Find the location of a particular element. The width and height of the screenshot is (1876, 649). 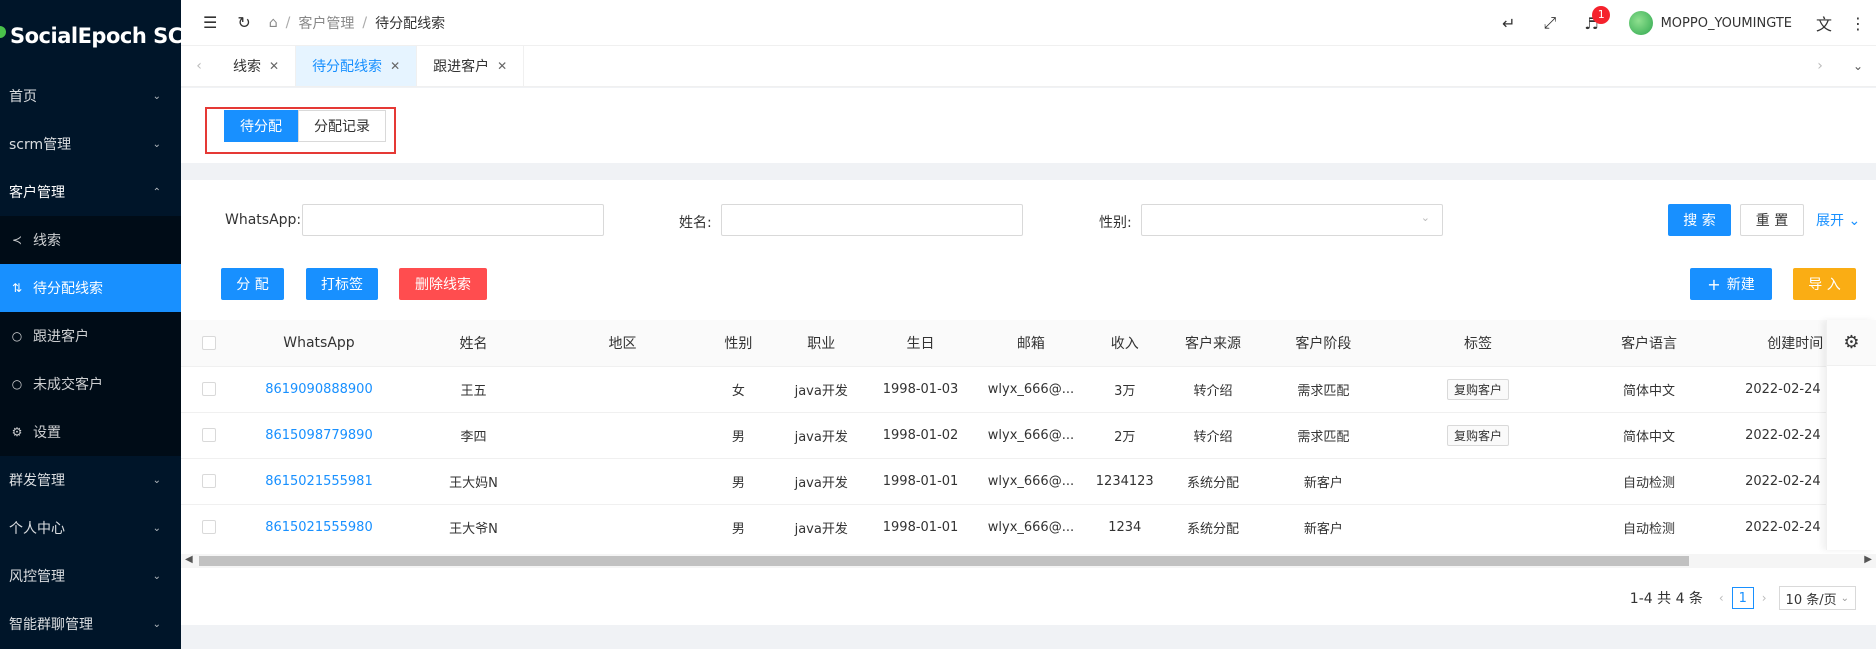

whatsapp-input is located at coordinates (453, 220).